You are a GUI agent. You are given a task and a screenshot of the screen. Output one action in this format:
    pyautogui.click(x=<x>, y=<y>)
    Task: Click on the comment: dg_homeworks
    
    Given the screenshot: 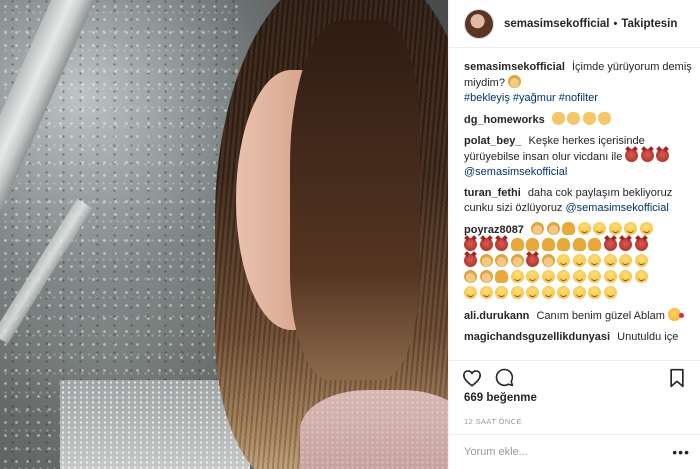 What is the action you would take?
    pyautogui.click(x=578, y=120)
    